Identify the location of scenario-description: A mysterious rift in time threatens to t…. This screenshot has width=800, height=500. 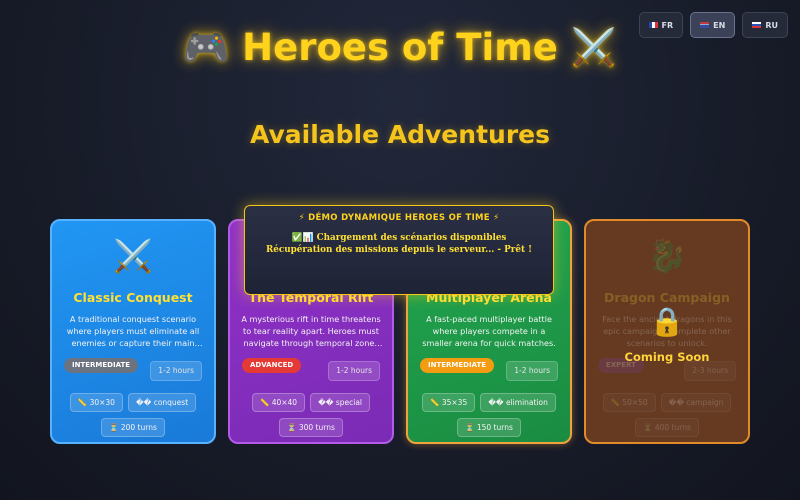
(311, 331).